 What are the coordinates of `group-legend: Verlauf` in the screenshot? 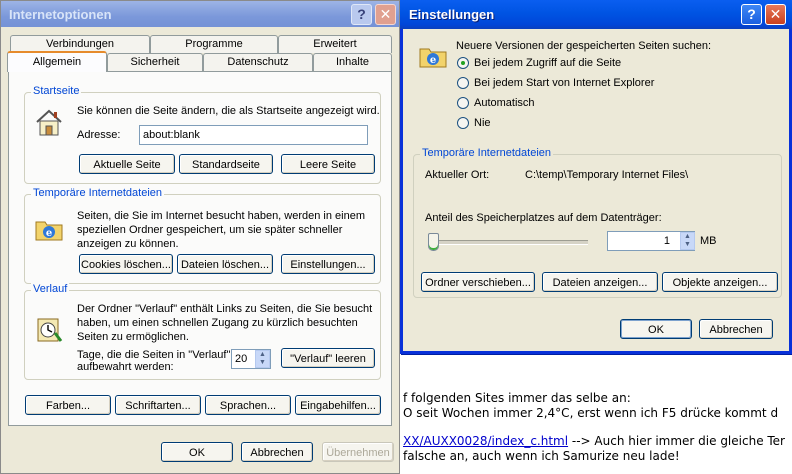 It's located at (50, 289).